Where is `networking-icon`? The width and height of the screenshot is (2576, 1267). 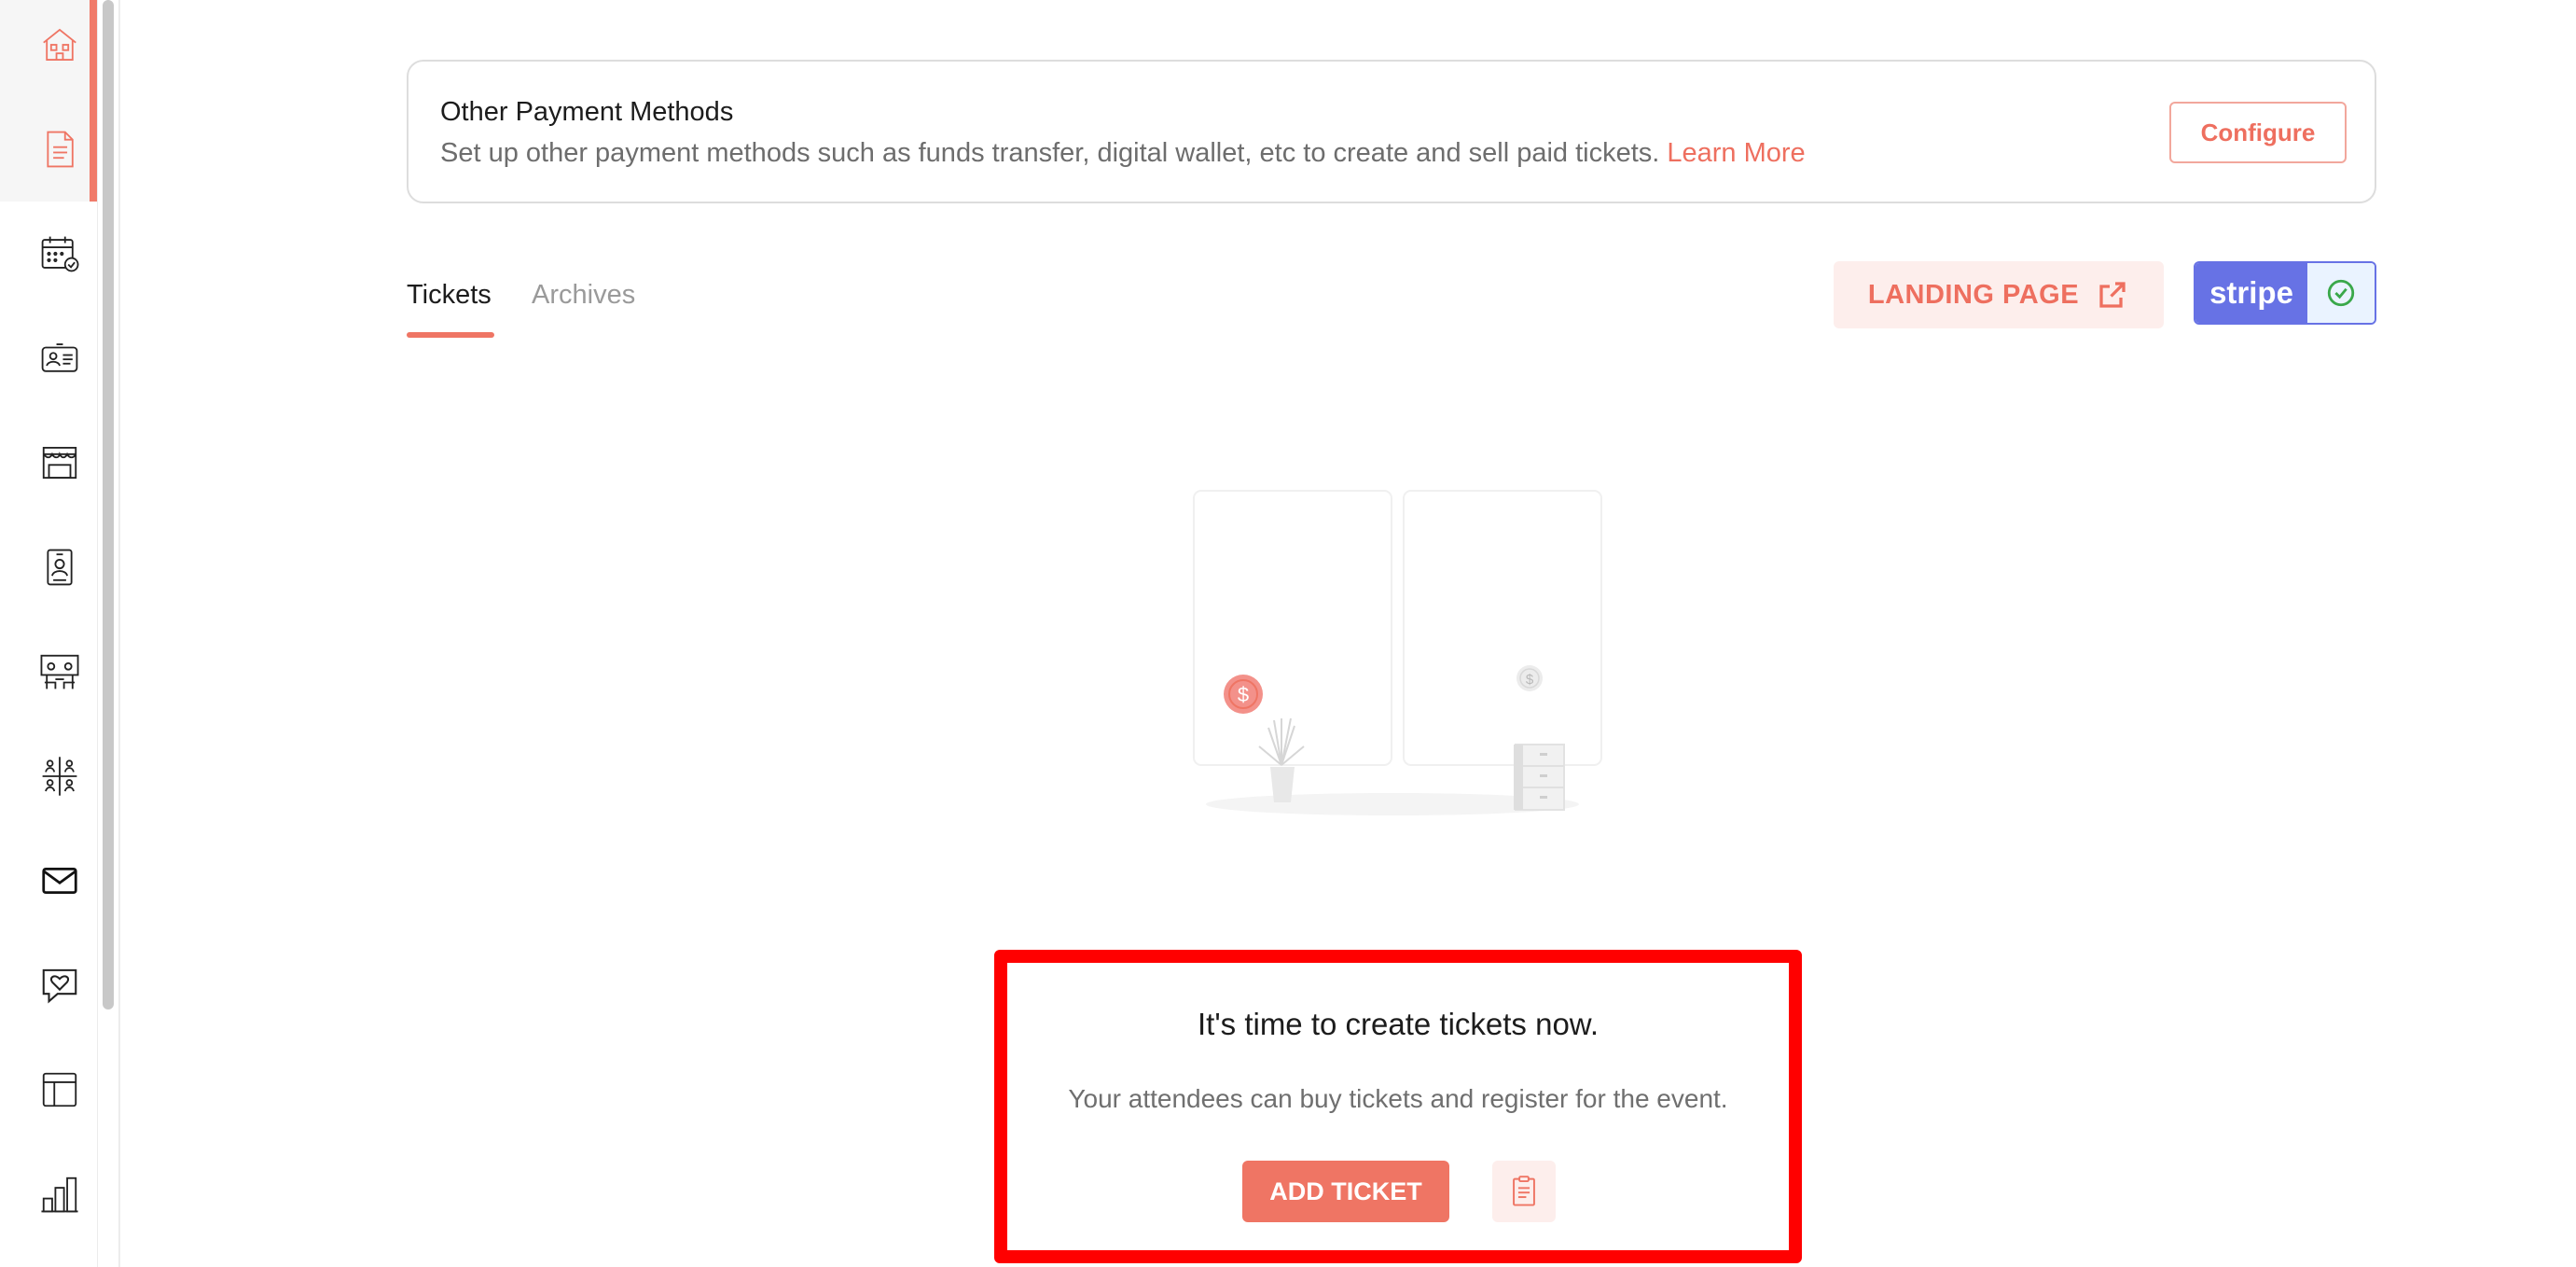
networking-icon is located at coordinates (59, 776).